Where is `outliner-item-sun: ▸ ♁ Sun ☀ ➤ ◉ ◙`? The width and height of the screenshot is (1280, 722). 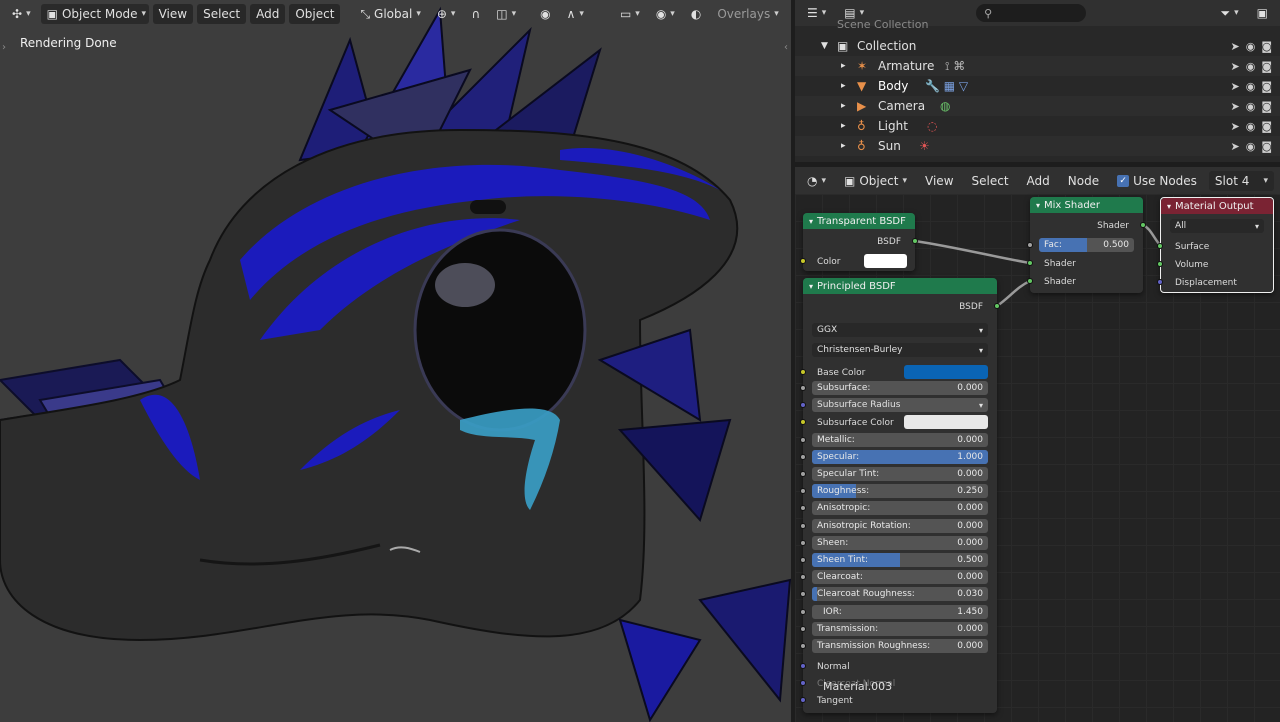
outliner-item-sun: ▸ ♁ Sun ☀ ➤ ◉ ◙ is located at coordinates (1037, 146).